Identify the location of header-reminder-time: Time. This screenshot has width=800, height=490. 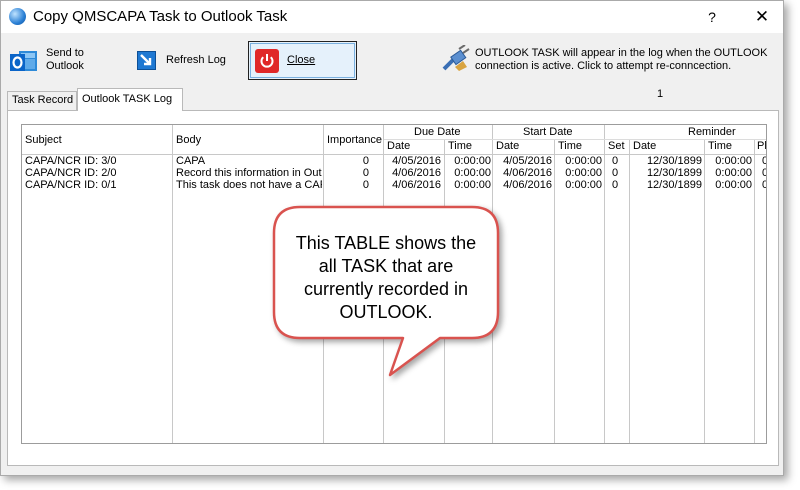
(720, 146).